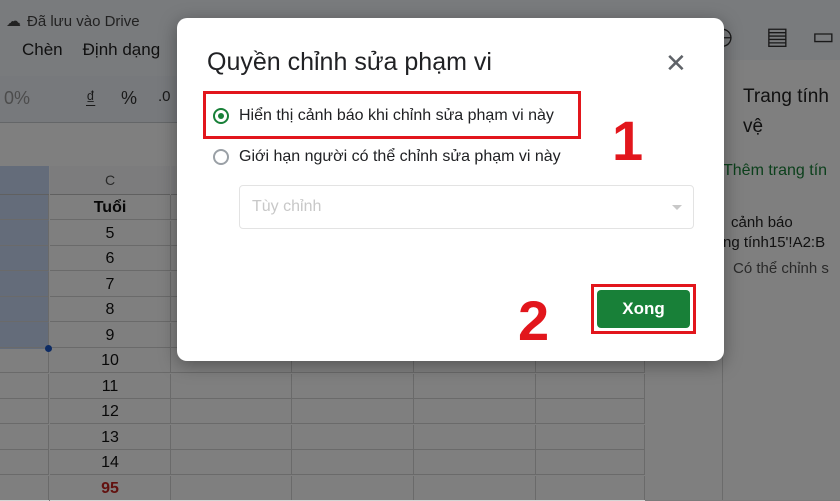 This screenshot has width=840, height=501. I want to click on step-number-1: 1, so click(628, 140).